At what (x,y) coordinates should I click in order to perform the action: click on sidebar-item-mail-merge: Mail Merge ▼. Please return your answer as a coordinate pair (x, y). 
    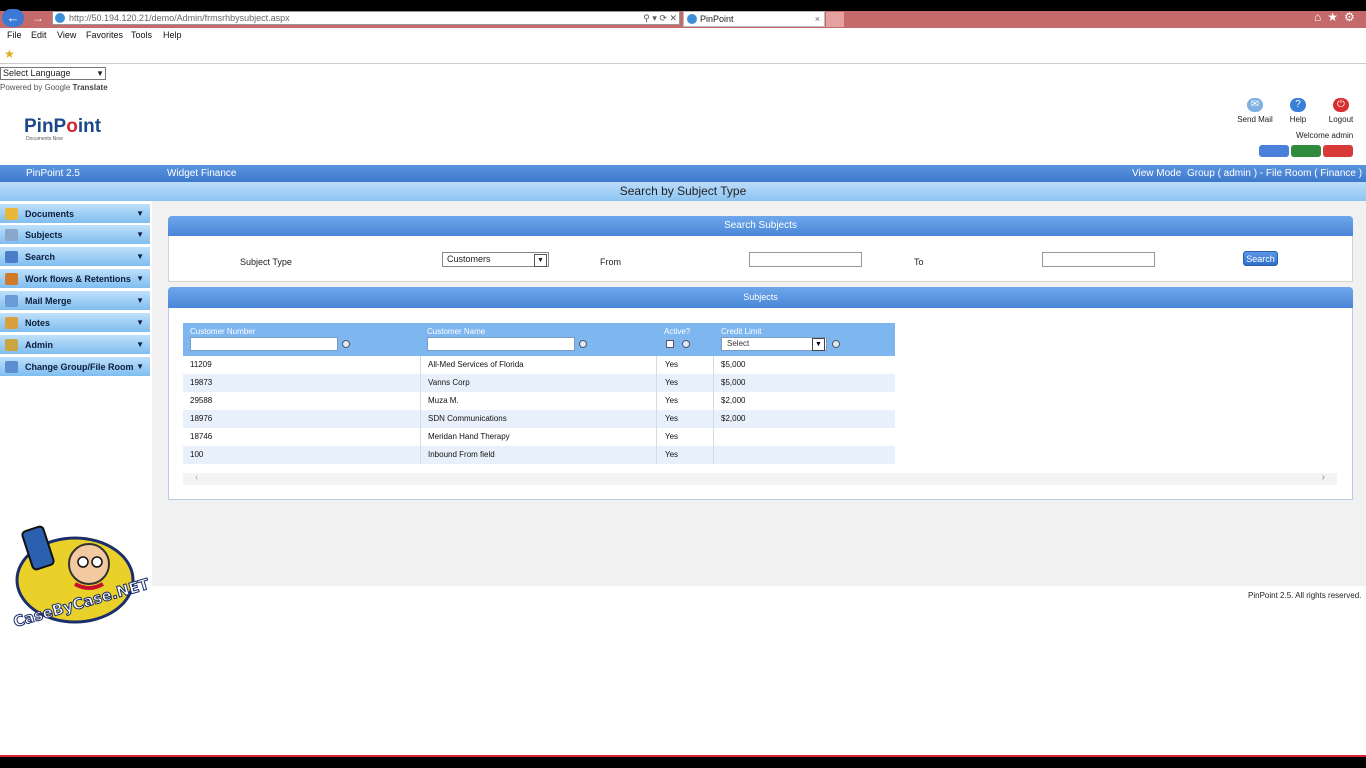
    Looking at the image, I should click on (75, 301).